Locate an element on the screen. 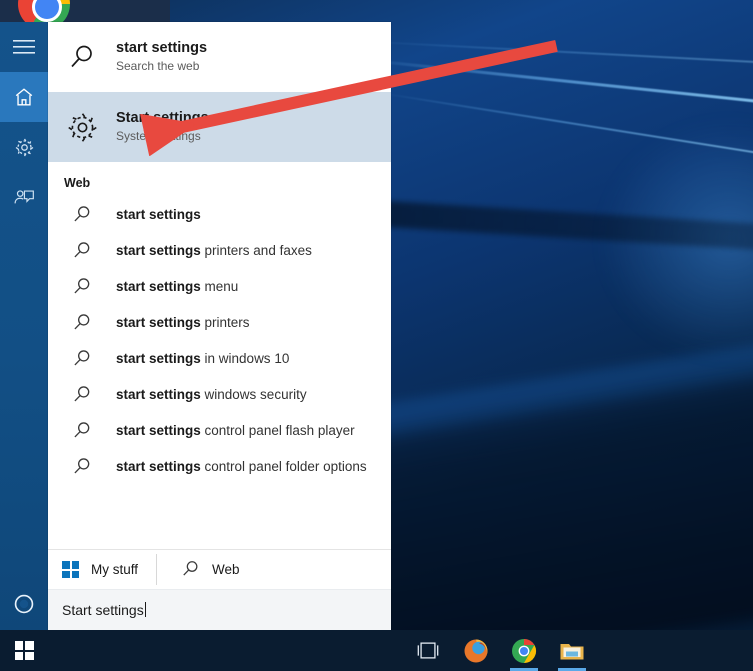  cortana-sidebar is located at coordinates (24, 326).